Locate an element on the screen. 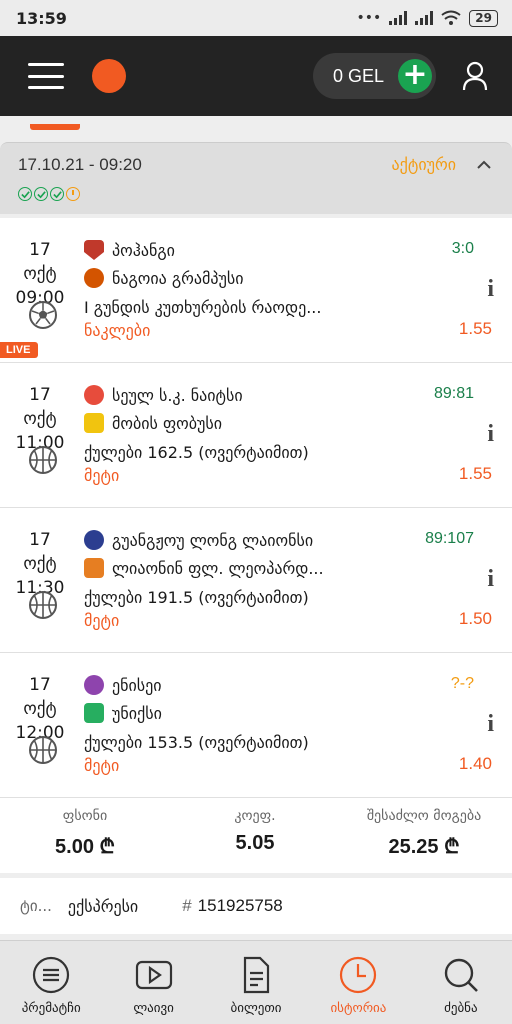 The width and height of the screenshot is (512, 1024). nav-live: ლაივი is located at coordinates (153, 982).